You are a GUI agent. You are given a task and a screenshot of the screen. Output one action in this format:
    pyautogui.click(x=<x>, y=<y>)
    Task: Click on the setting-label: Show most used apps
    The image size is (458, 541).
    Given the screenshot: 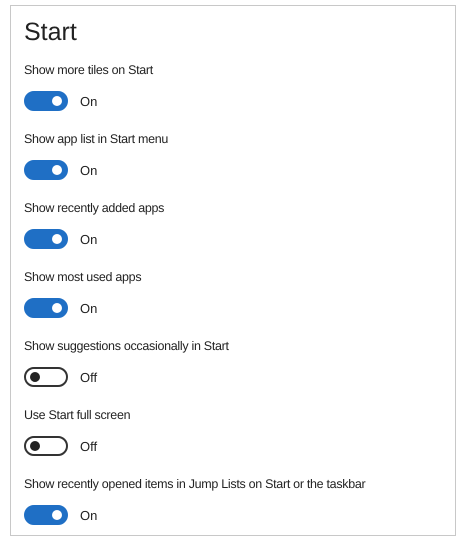 What is the action you would take?
    pyautogui.click(x=83, y=277)
    